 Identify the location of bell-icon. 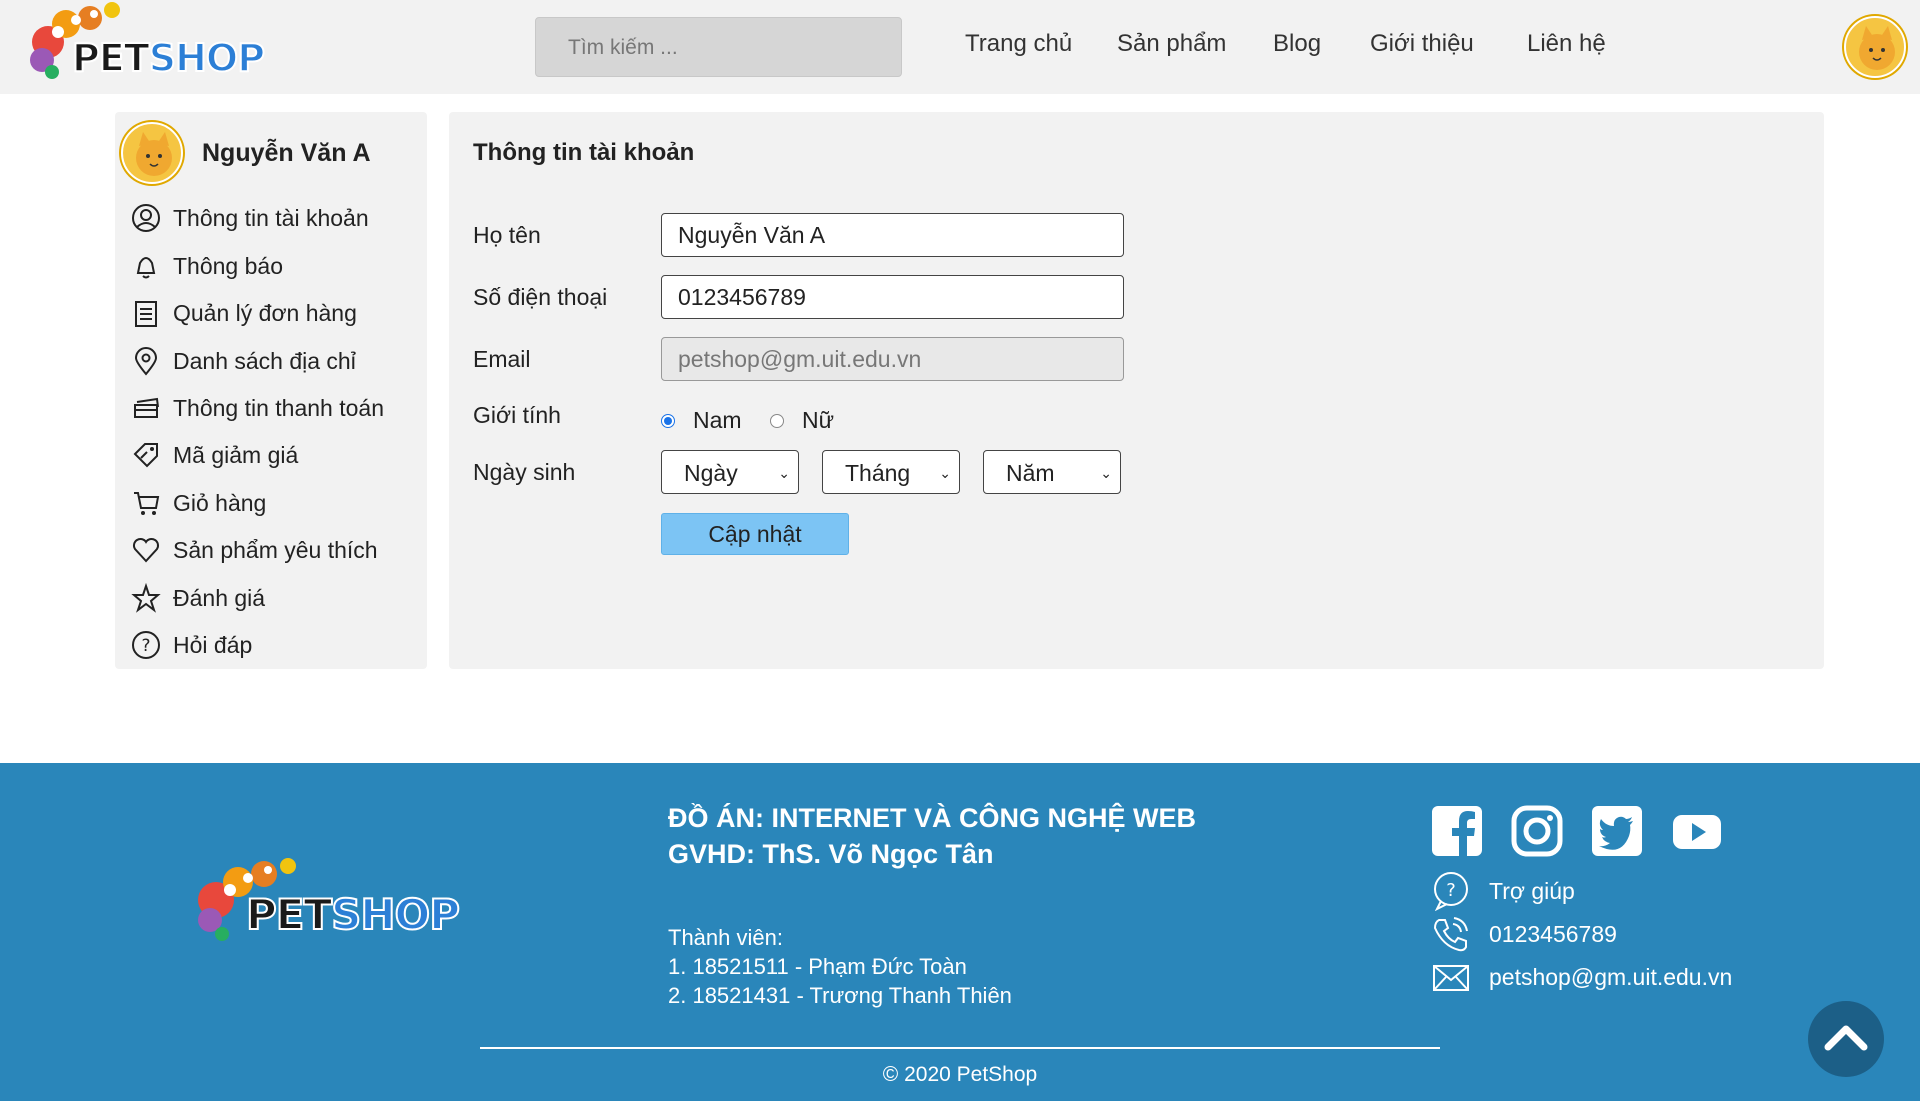
(146, 268).